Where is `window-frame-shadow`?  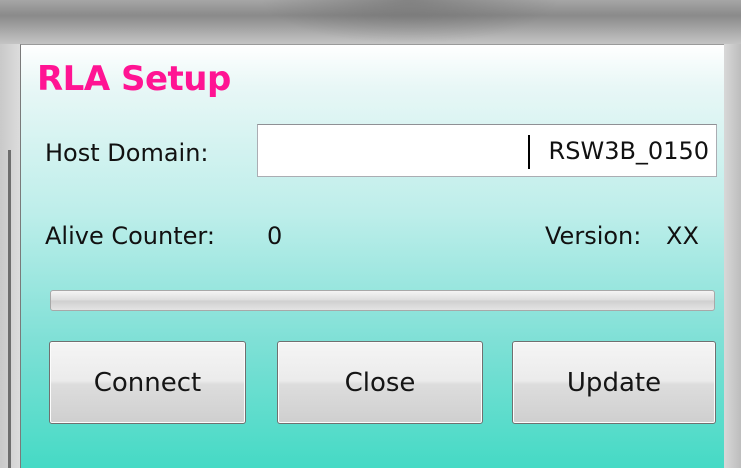
window-frame-shadow is located at coordinates (9, 309).